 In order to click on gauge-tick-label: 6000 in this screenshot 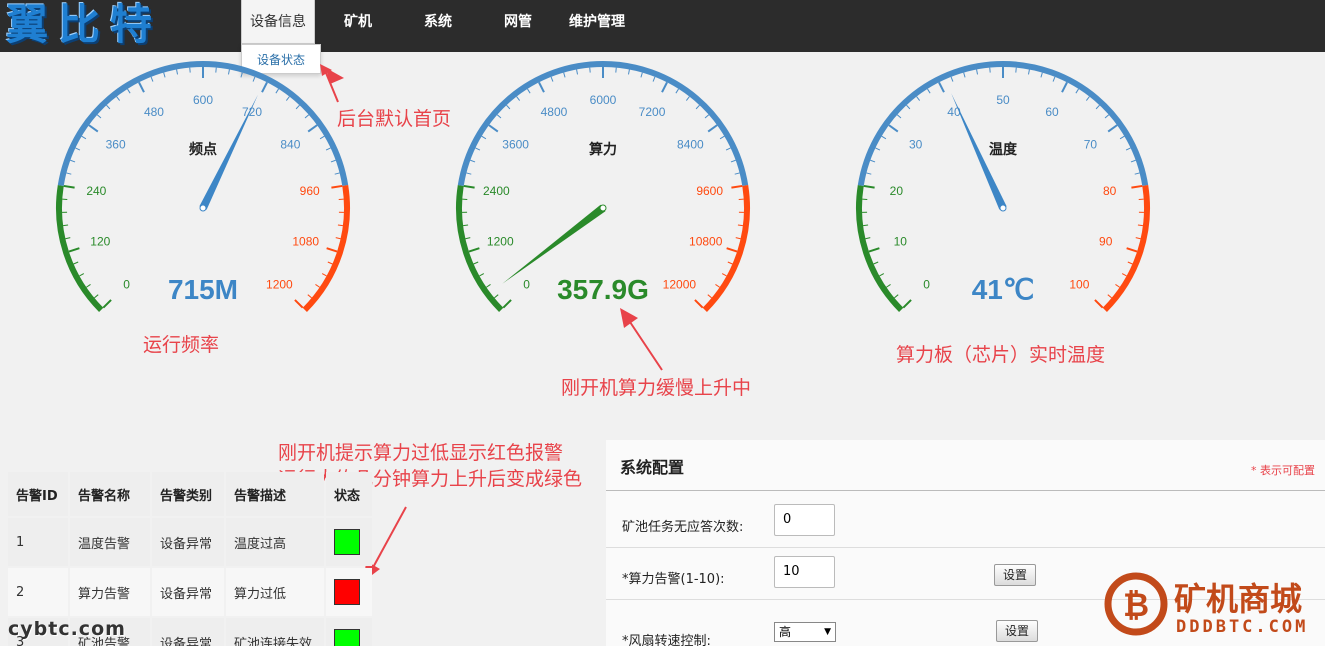, I will do `click(603, 100)`.